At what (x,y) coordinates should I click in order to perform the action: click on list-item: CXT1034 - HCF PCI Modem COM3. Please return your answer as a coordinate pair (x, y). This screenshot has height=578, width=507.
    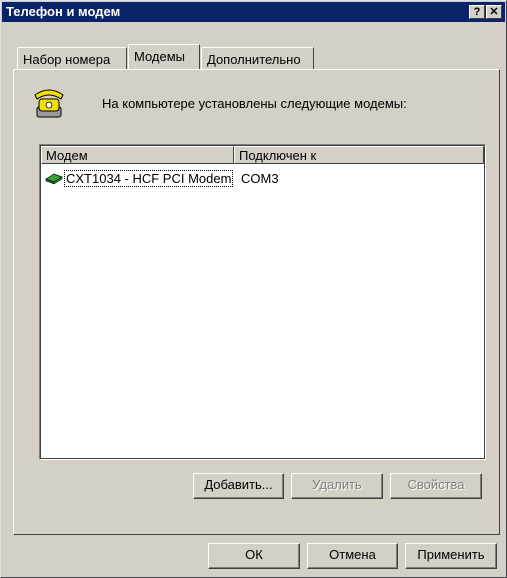
    Looking at the image, I should click on (264, 178).